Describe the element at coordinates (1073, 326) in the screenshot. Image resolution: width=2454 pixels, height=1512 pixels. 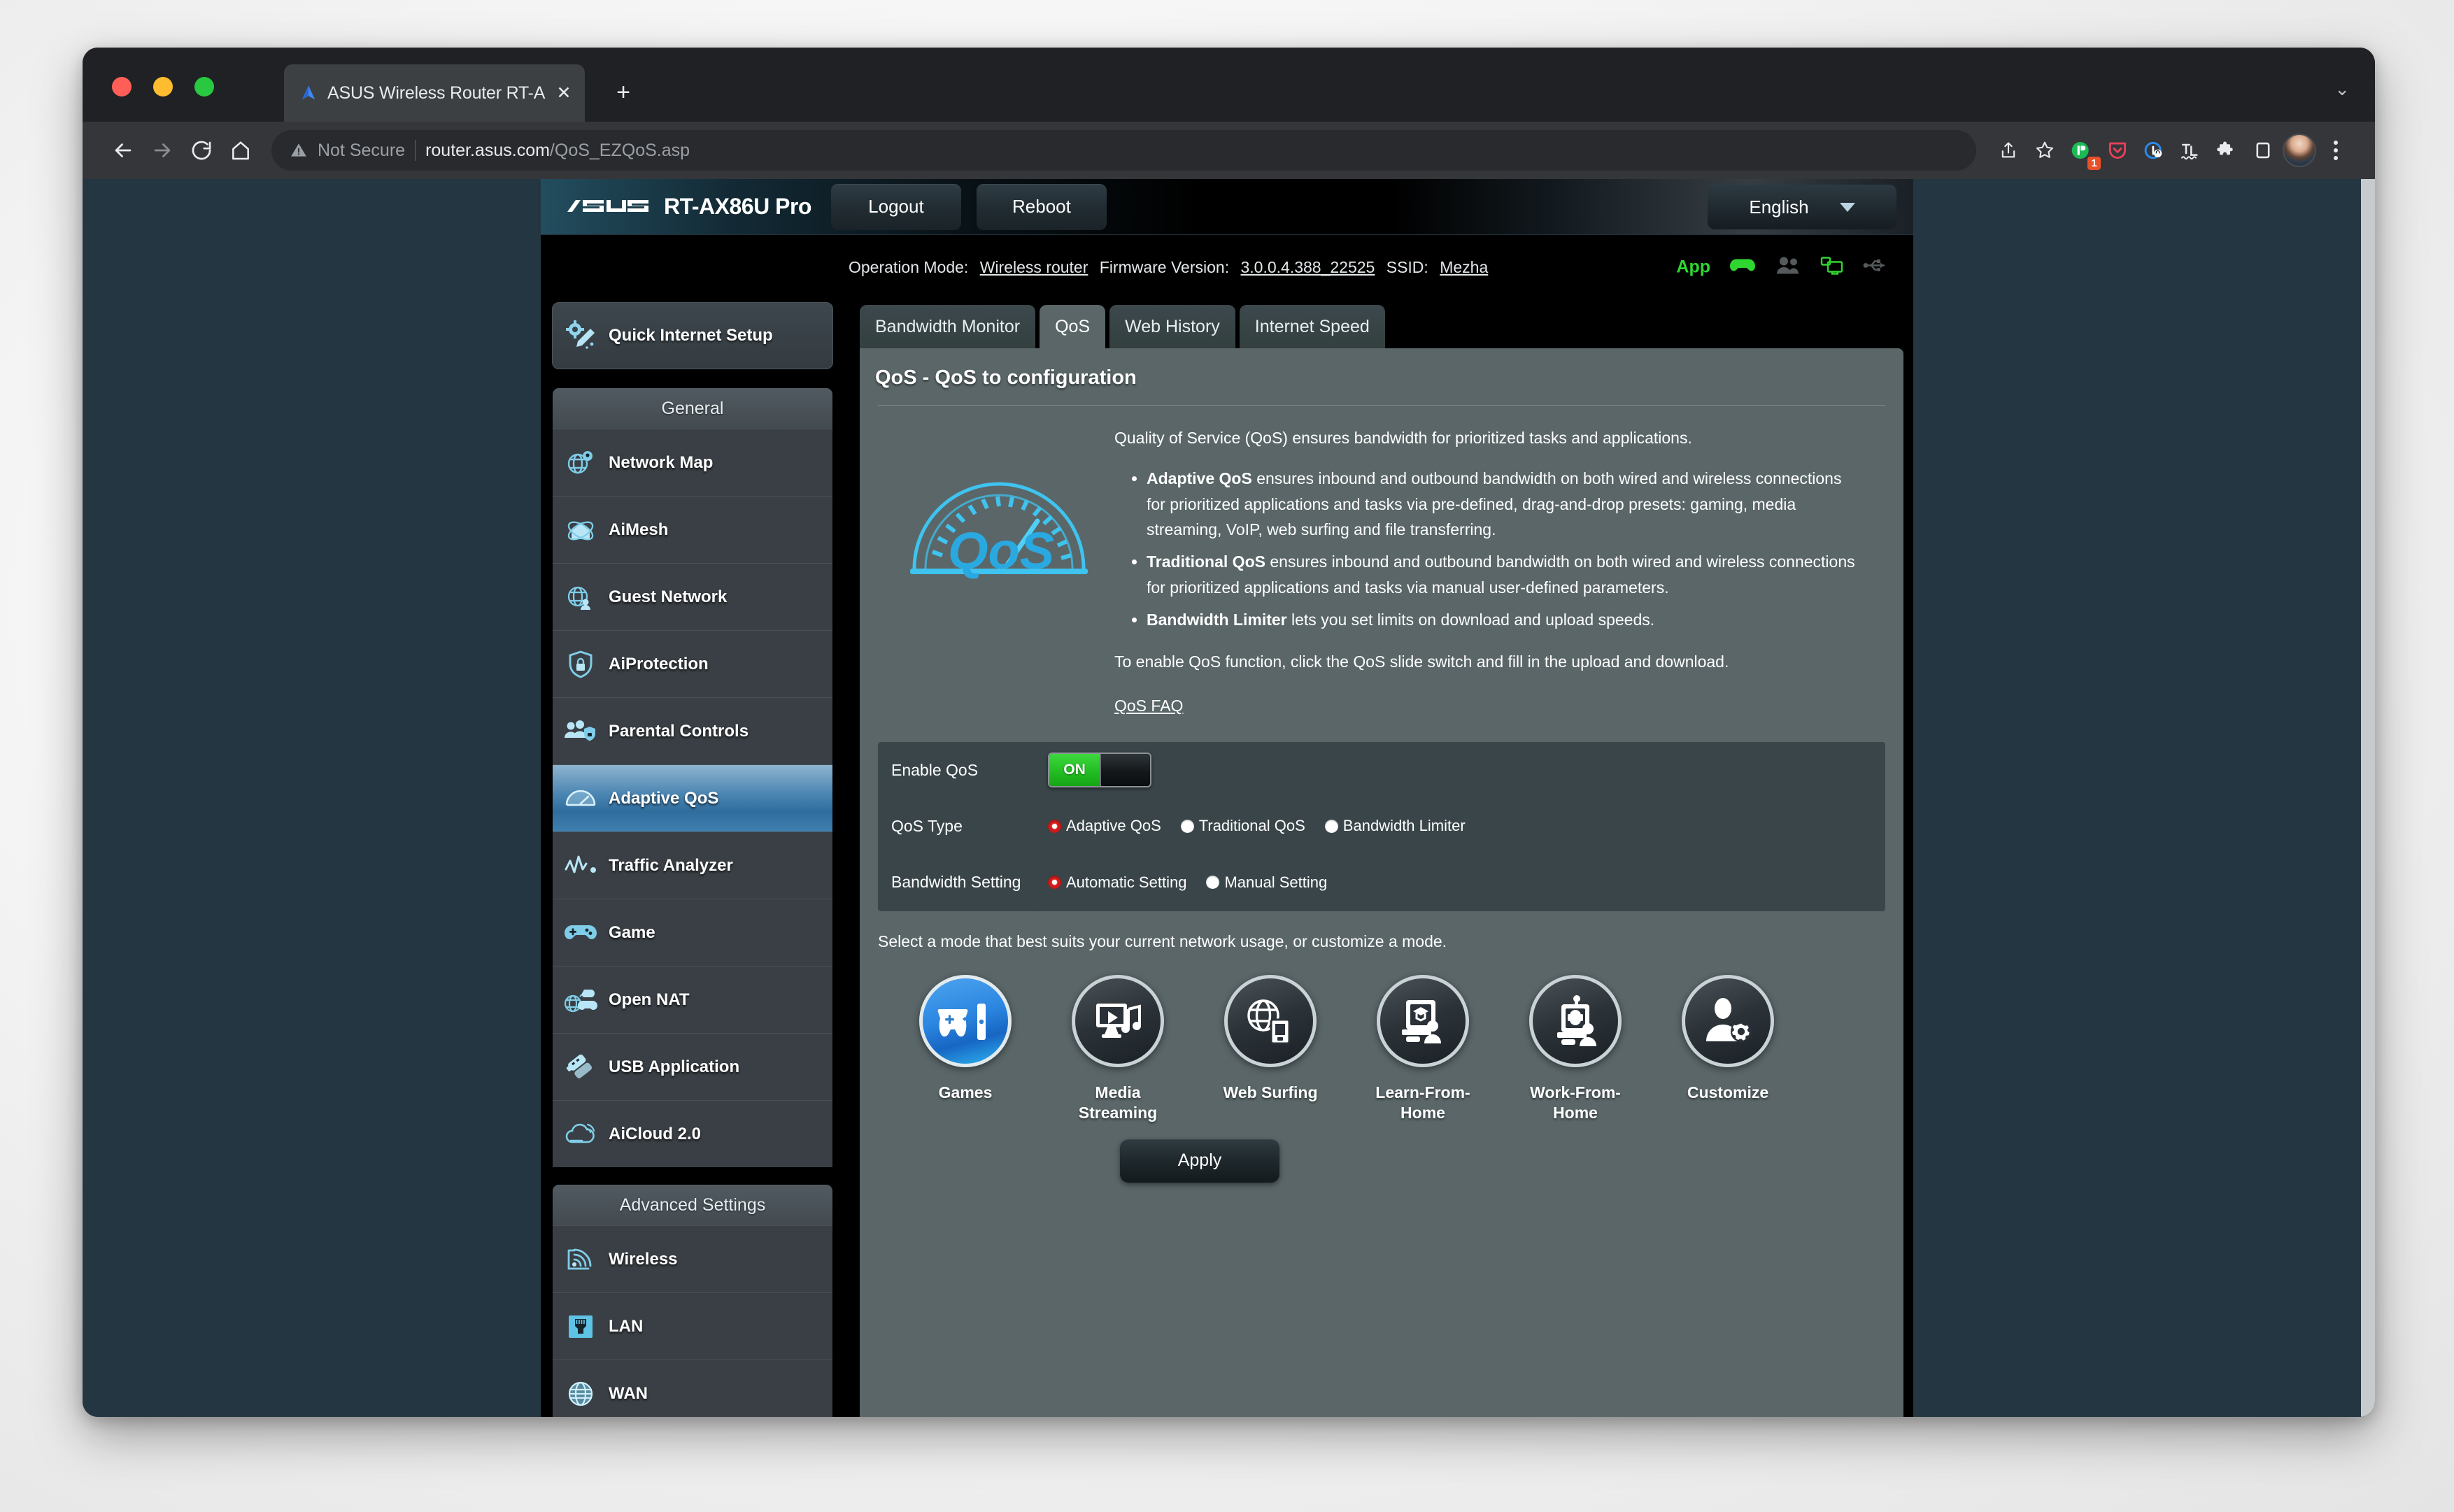
I see `tab-qos: QoS` at that location.